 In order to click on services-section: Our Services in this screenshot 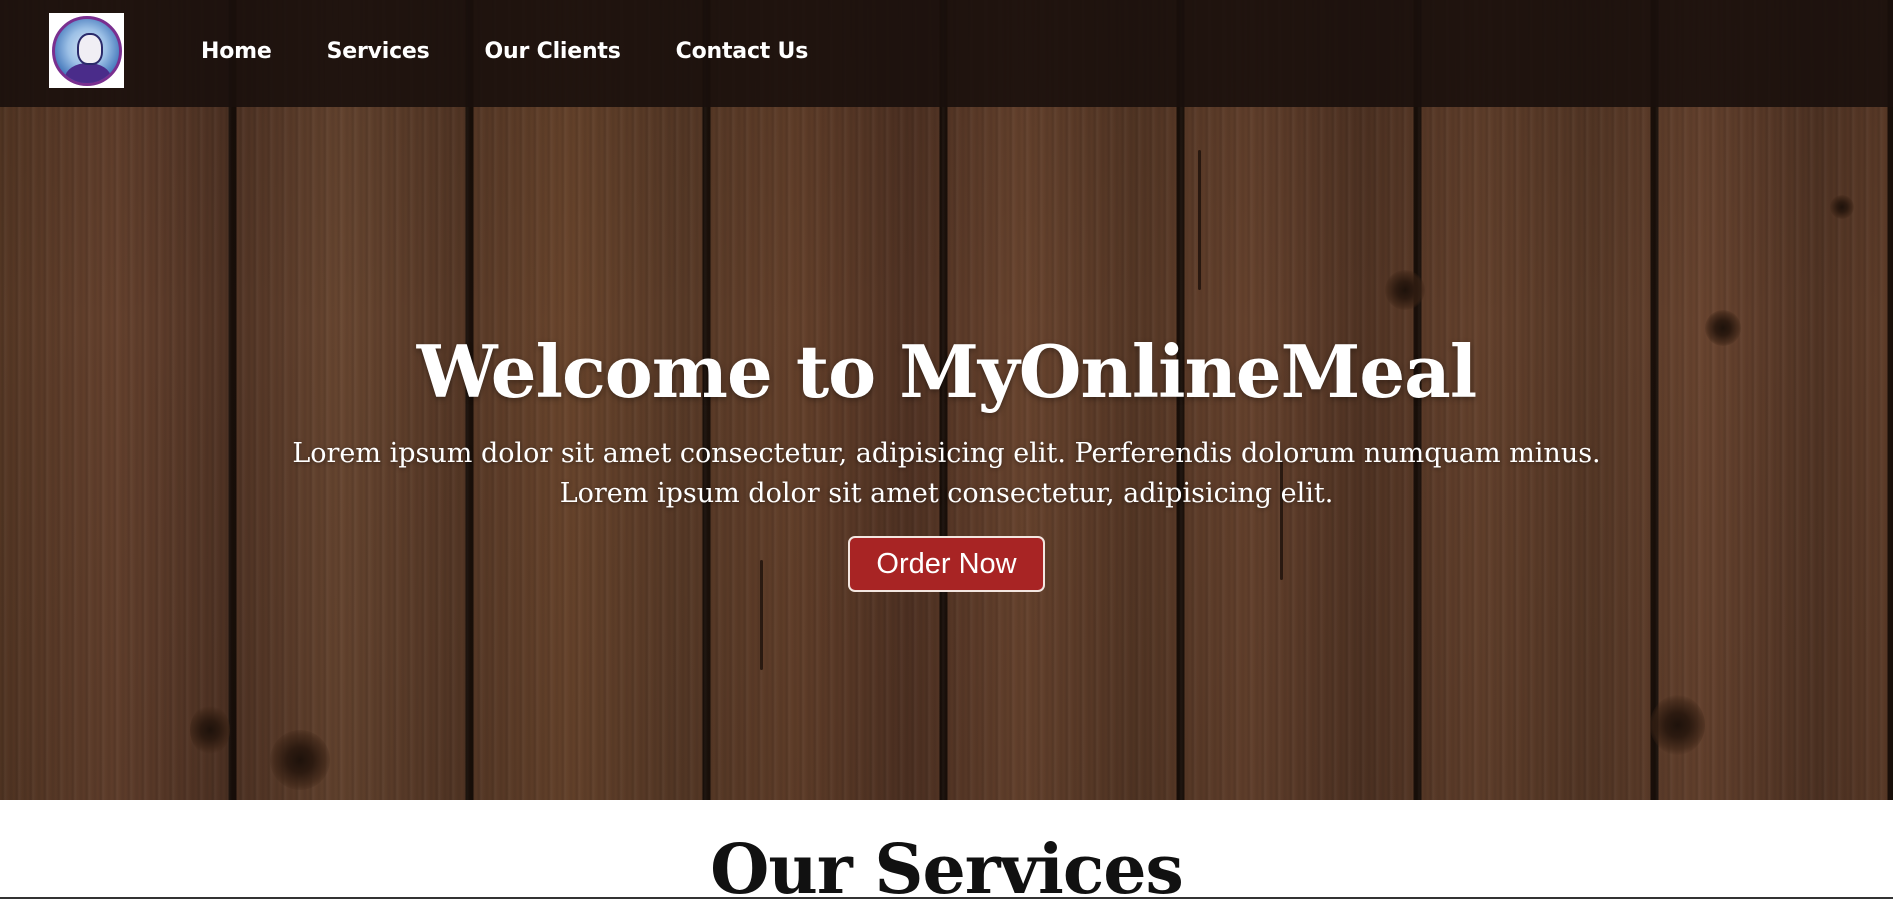, I will do `click(946, 849)`.